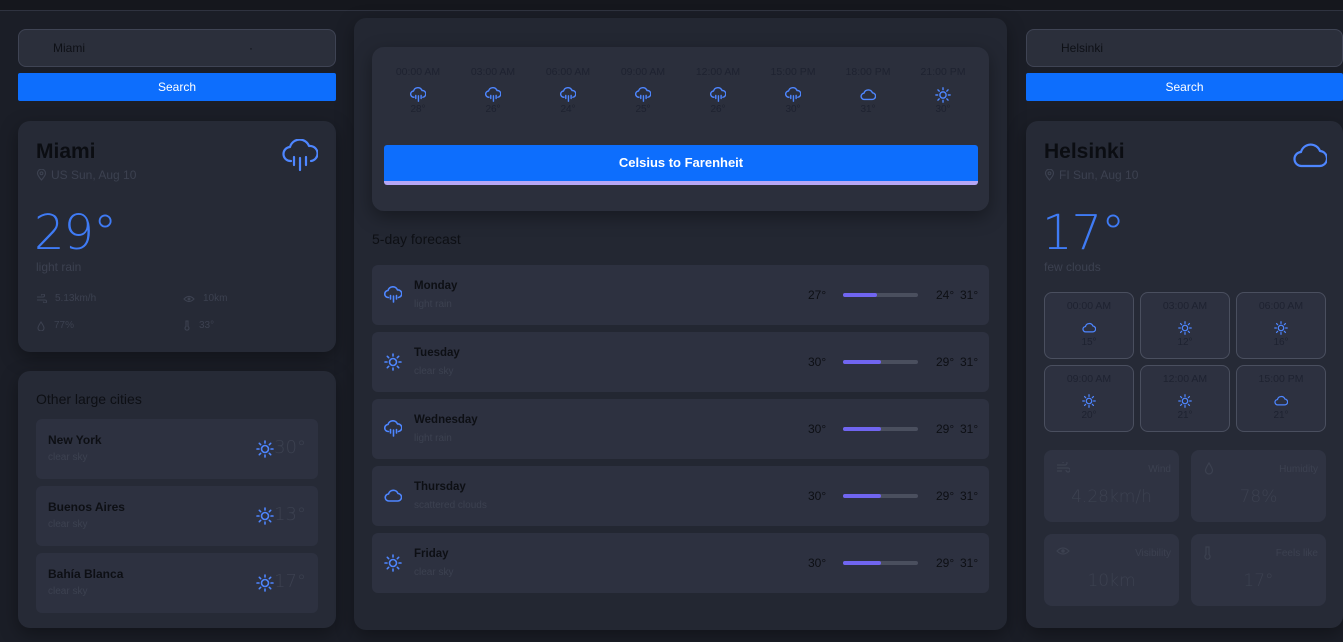  I want to click on forecast-day-row: Friday clear sky 30° 29° 31°, so click(680, 563).